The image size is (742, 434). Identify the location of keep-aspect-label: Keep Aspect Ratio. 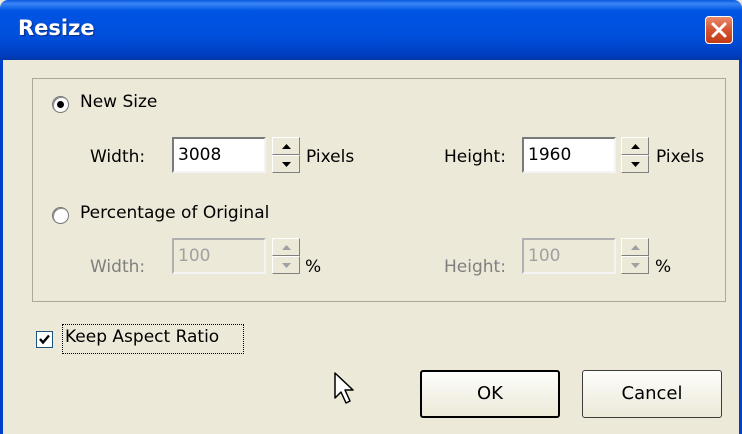
(142, 337).